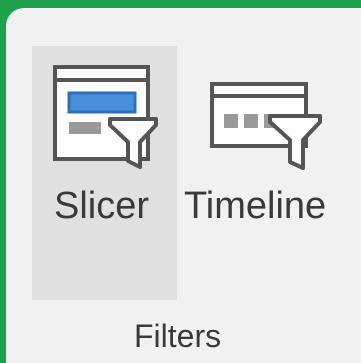 This screenshot has width=361, height=363. I want to click on slicer-button-label: Slicer, so click(102, 206).